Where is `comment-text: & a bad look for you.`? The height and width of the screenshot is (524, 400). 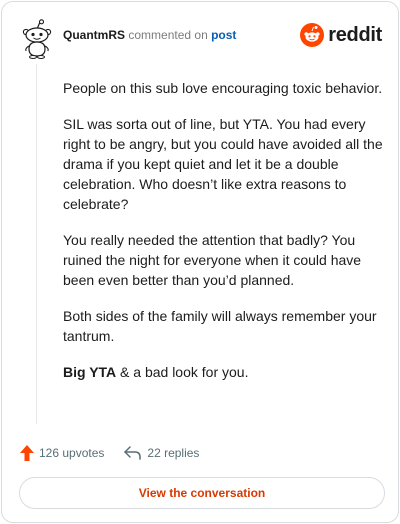
comment-text: & a bad look for you. is located at coordinates (182, 372).